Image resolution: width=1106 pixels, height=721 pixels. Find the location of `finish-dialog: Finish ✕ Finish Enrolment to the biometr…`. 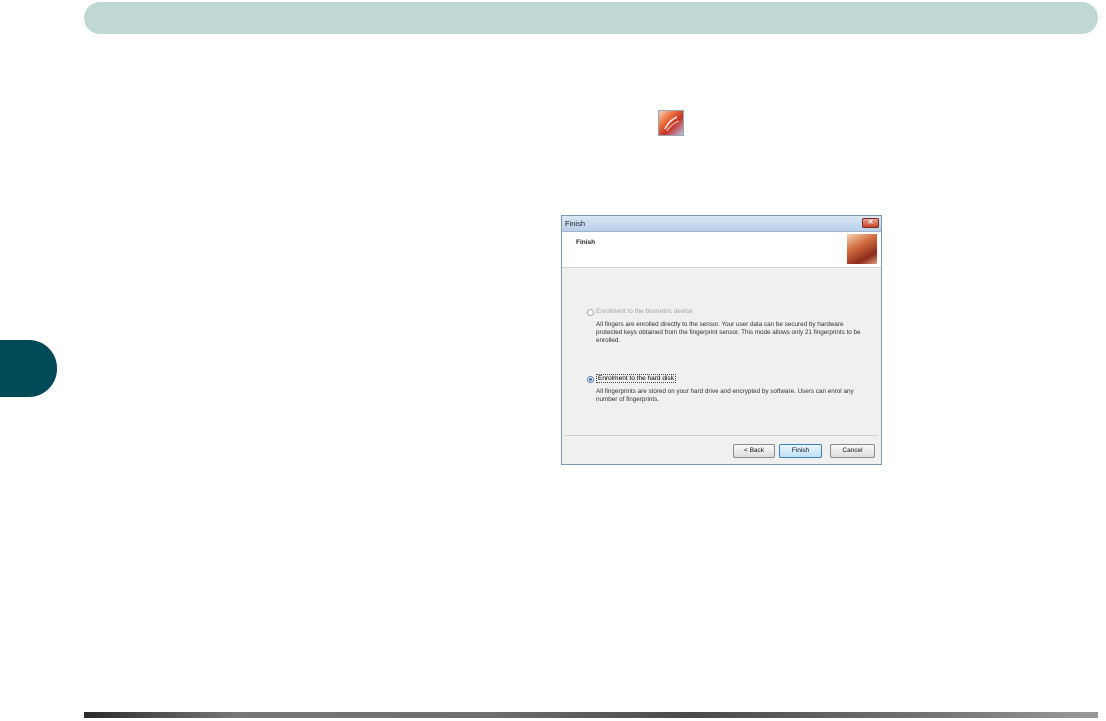

finish-dialog: Finish ✕ Finish Enrolment to the biometr… is located at coordinates (721, 340).